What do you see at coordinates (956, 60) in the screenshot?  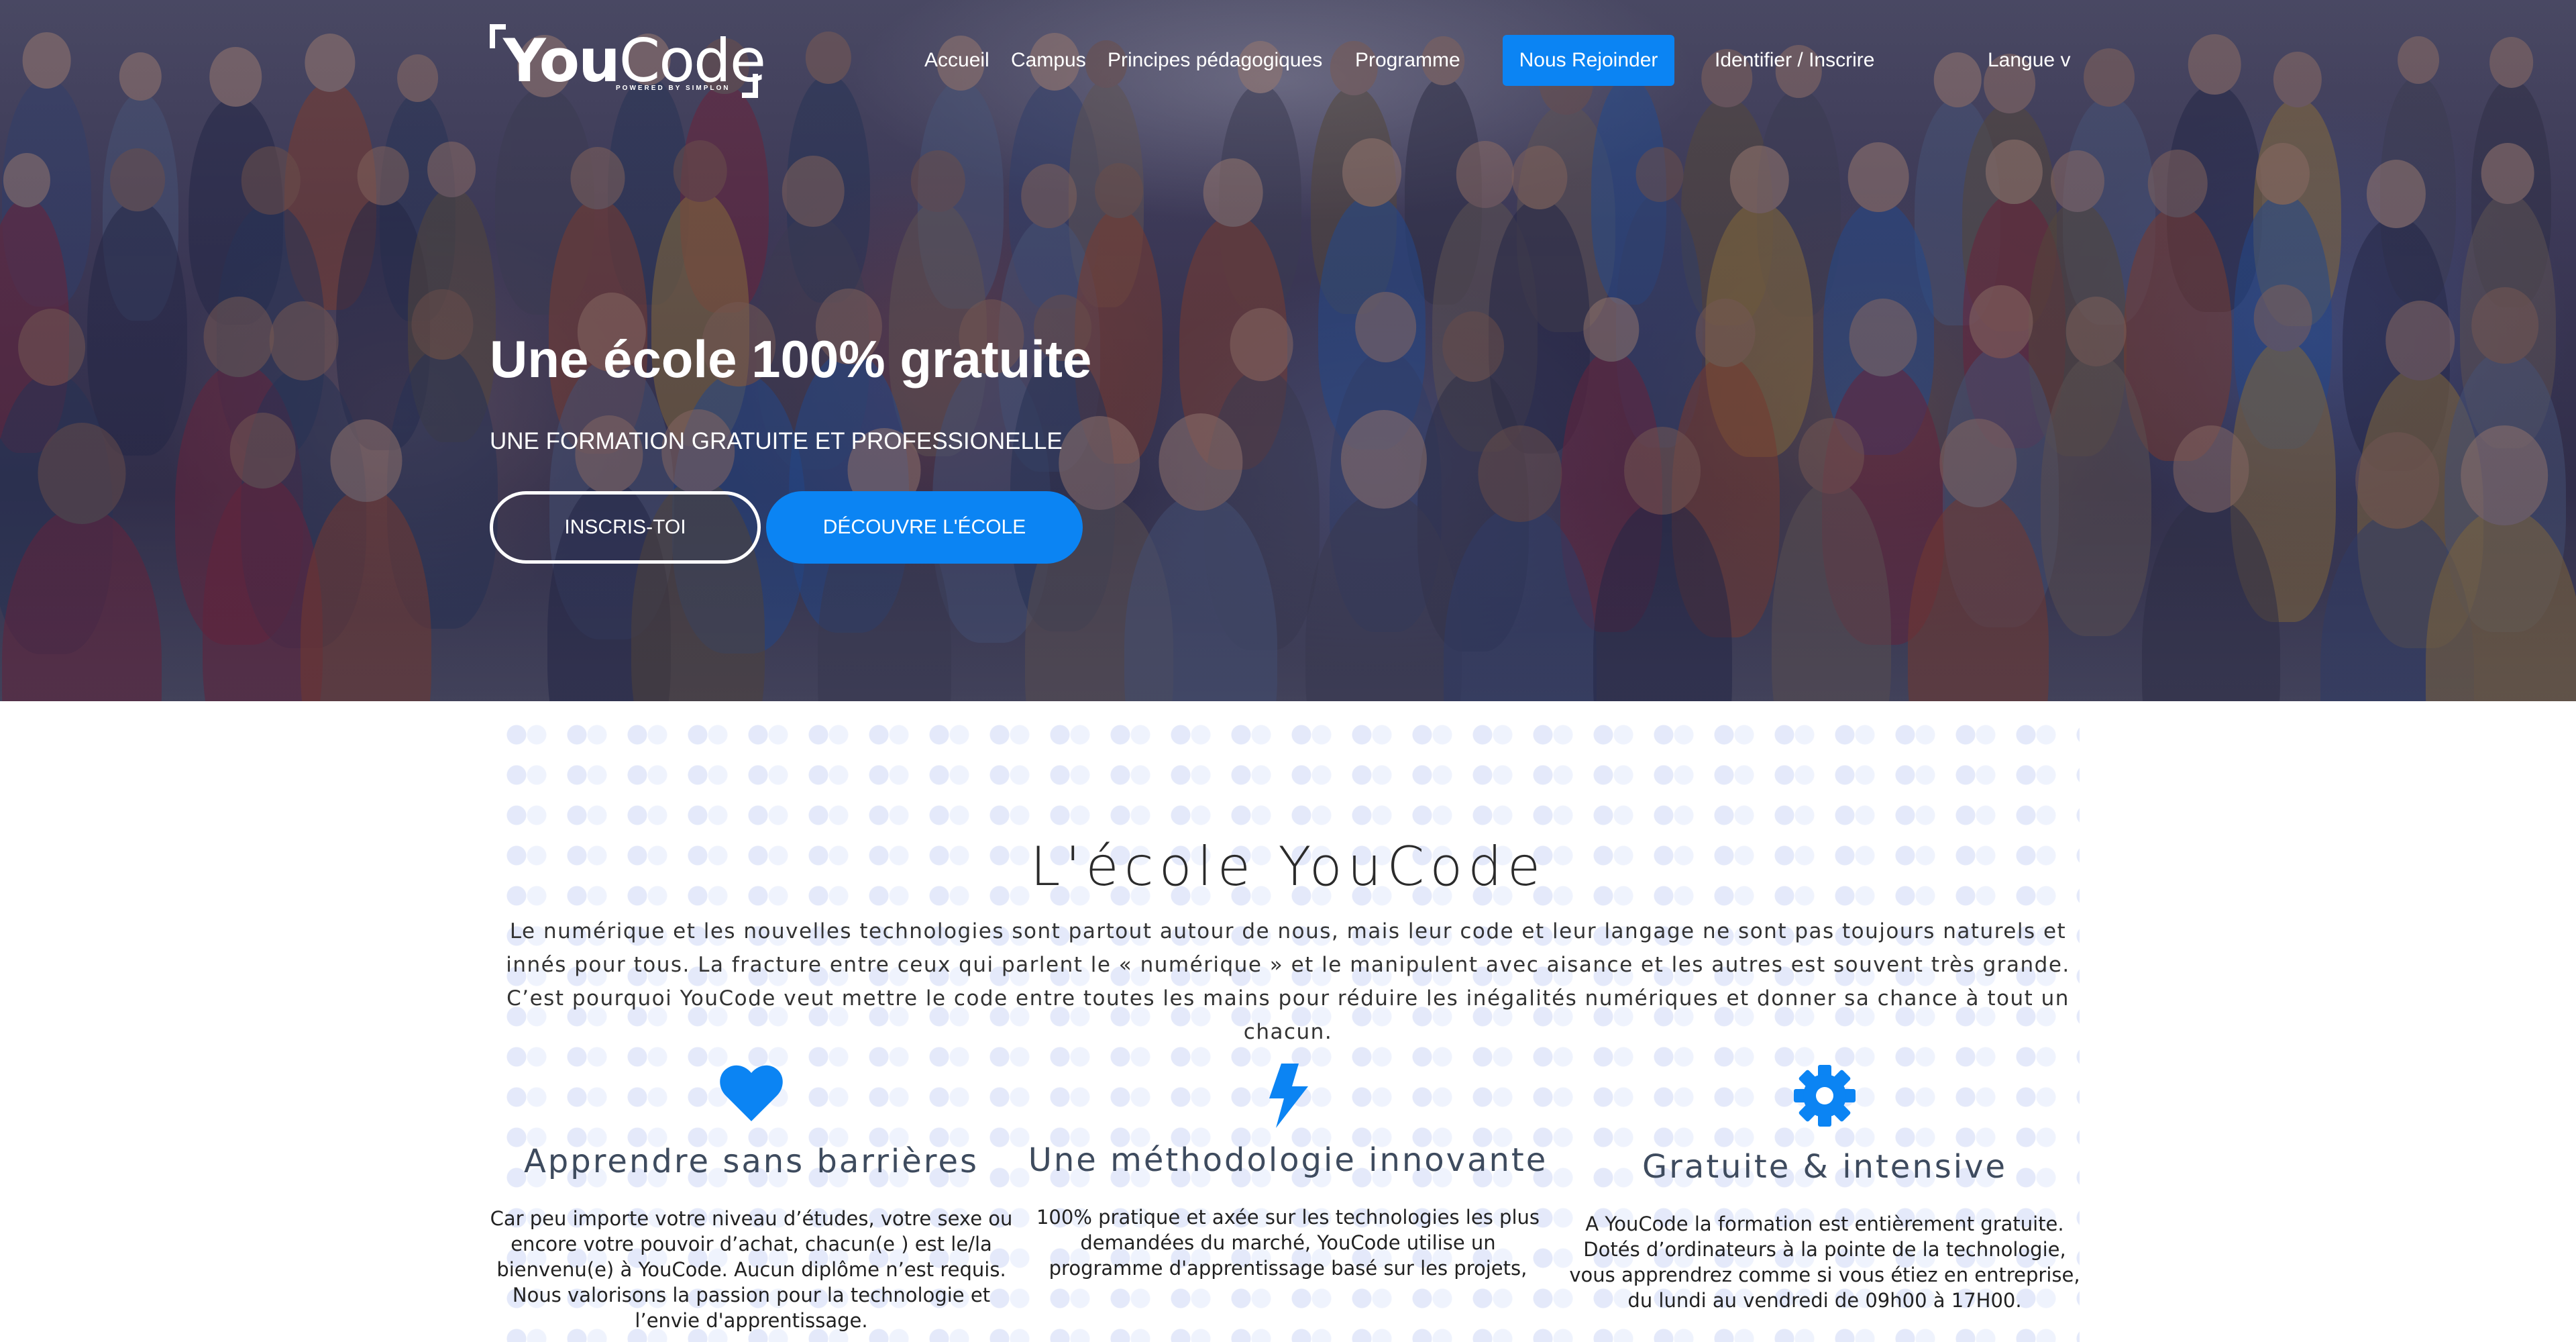 I see `nav-item-accueil: Accueil` at bounding box center [956, 60].